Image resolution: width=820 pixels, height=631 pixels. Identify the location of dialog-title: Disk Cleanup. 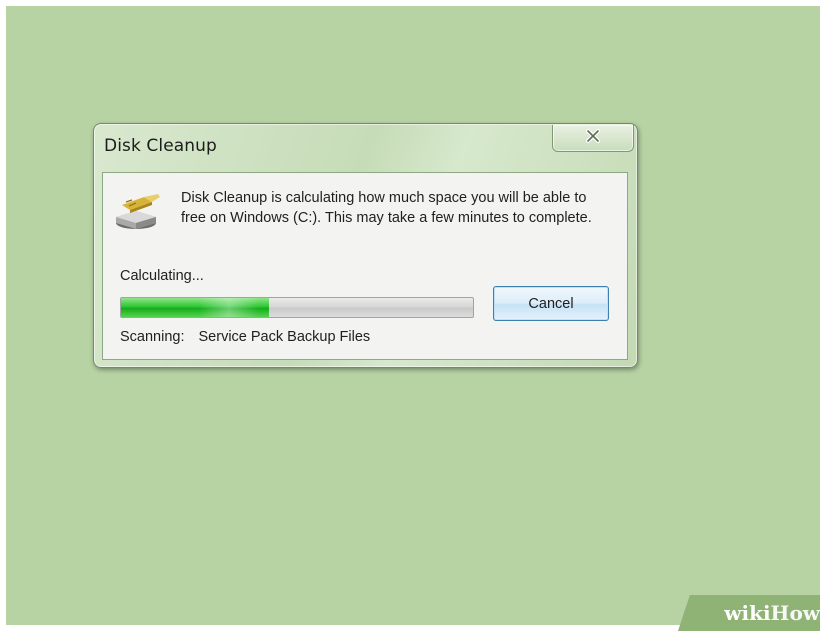
(160, 146).